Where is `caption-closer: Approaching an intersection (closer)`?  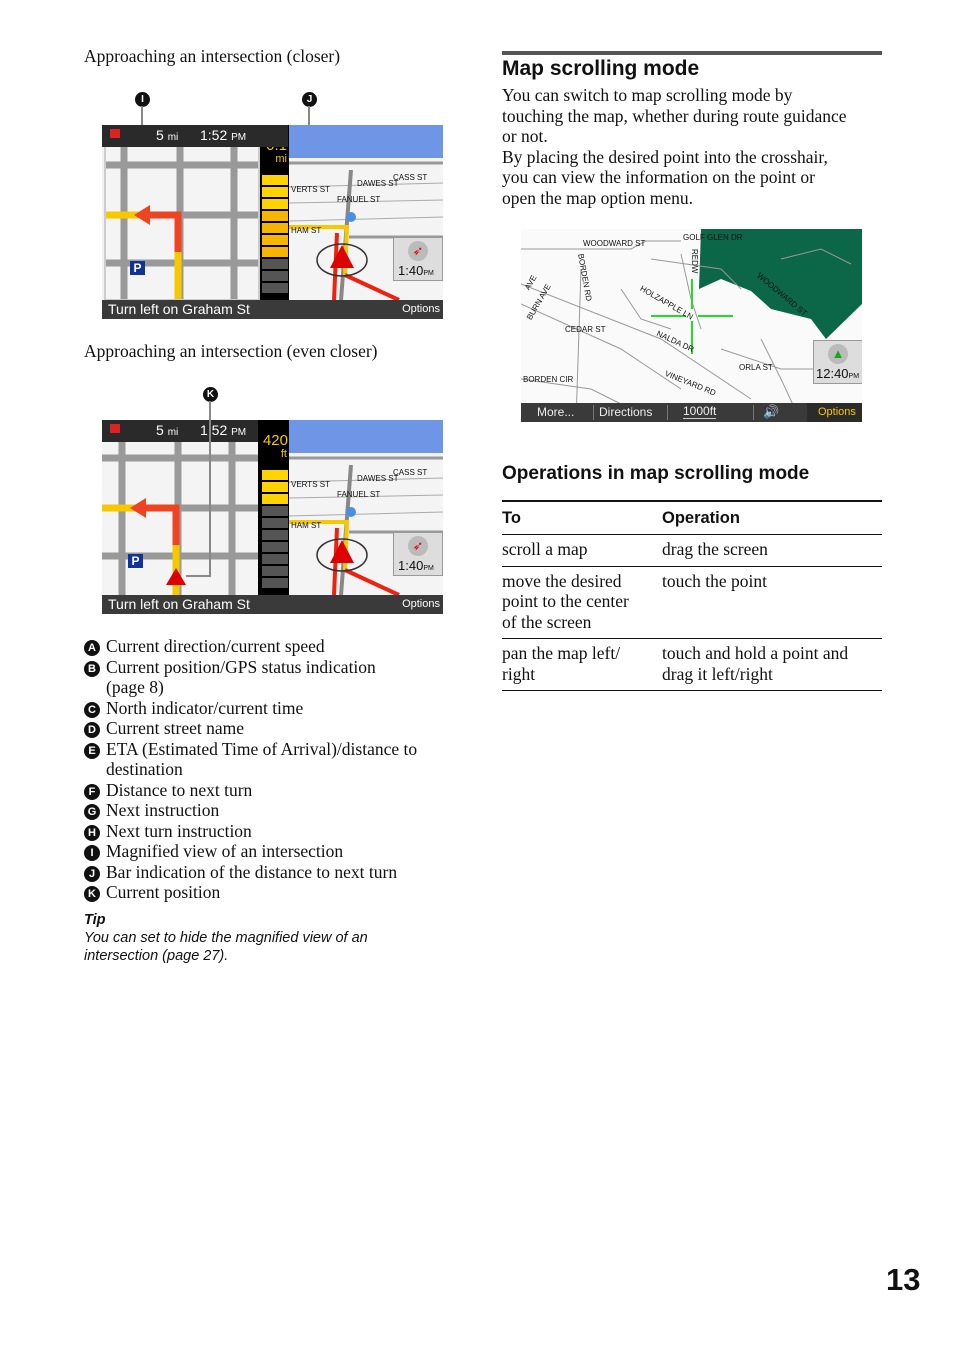
caption-closer: Approaching an intersection (closer) is located at coordinates (212, 56).